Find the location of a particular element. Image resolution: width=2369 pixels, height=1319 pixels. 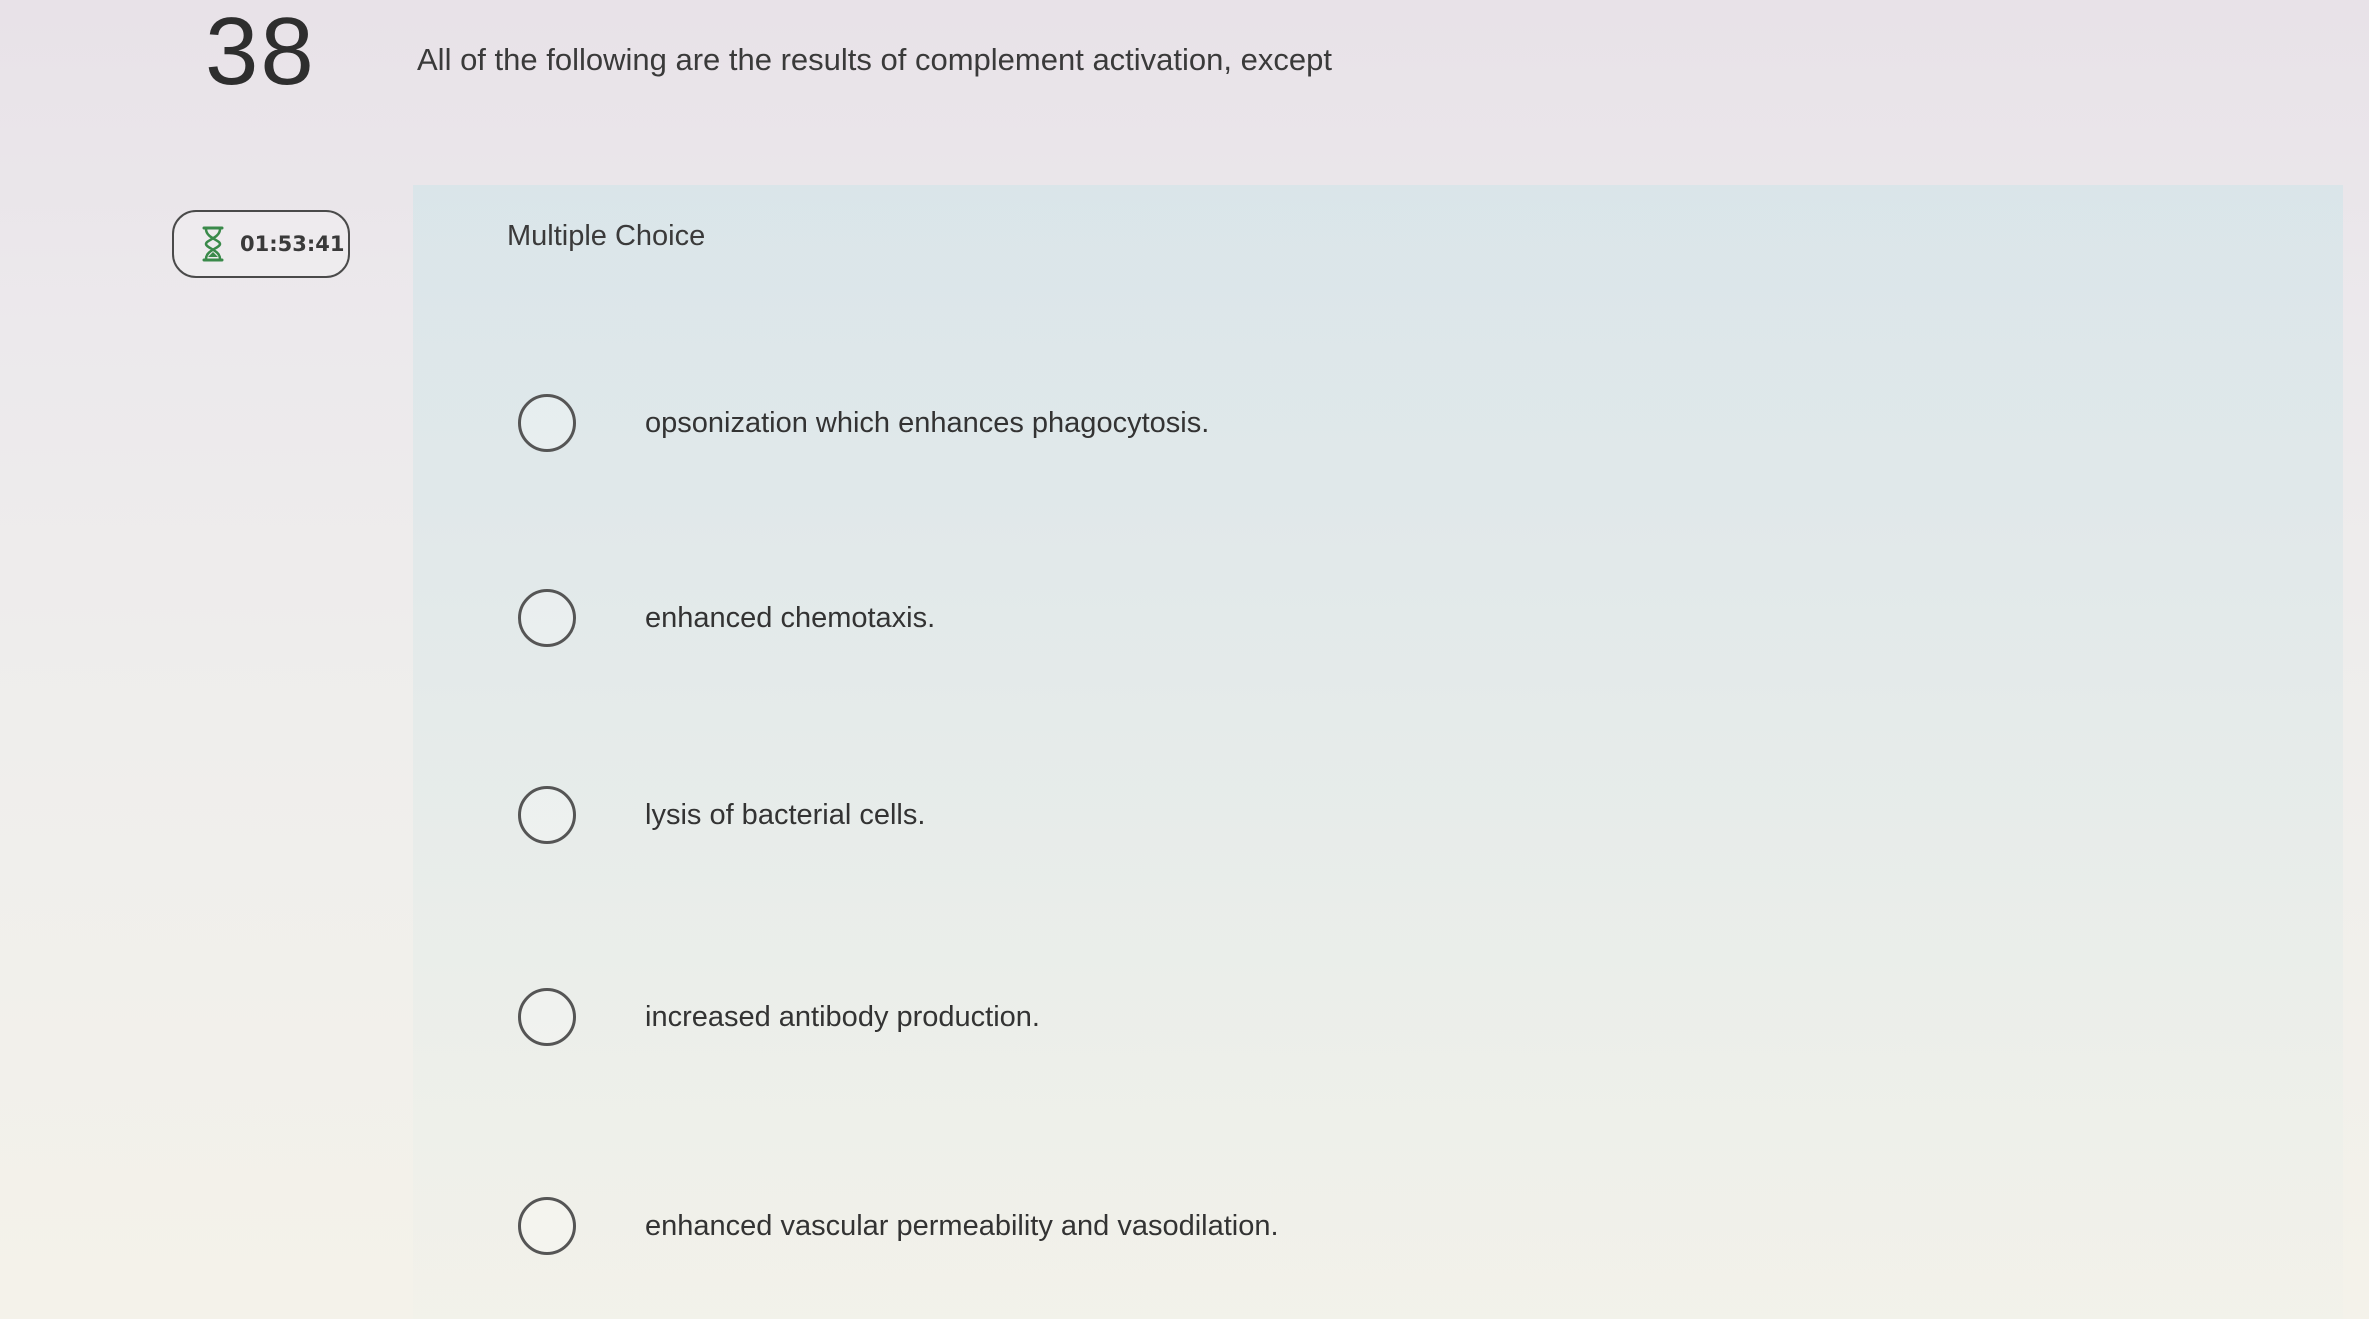

answer-option-4: increased antibody production. is located at coordinates (779, 1017).